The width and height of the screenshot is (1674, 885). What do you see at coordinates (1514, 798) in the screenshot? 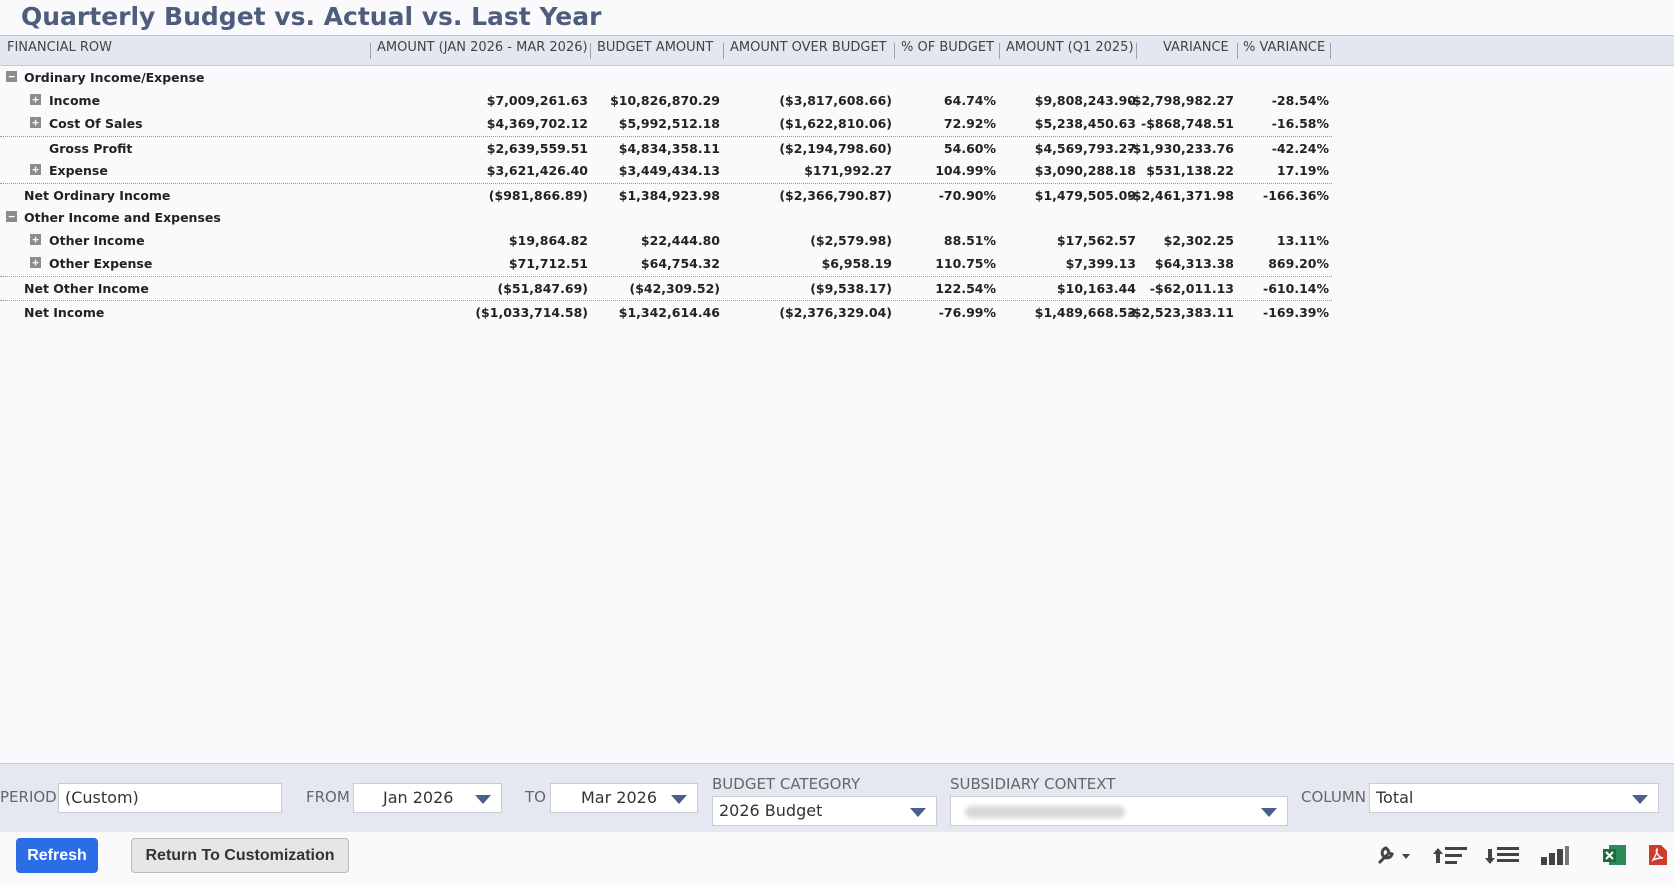
I see `column-select: Total` at bounding box center [1514, 798].